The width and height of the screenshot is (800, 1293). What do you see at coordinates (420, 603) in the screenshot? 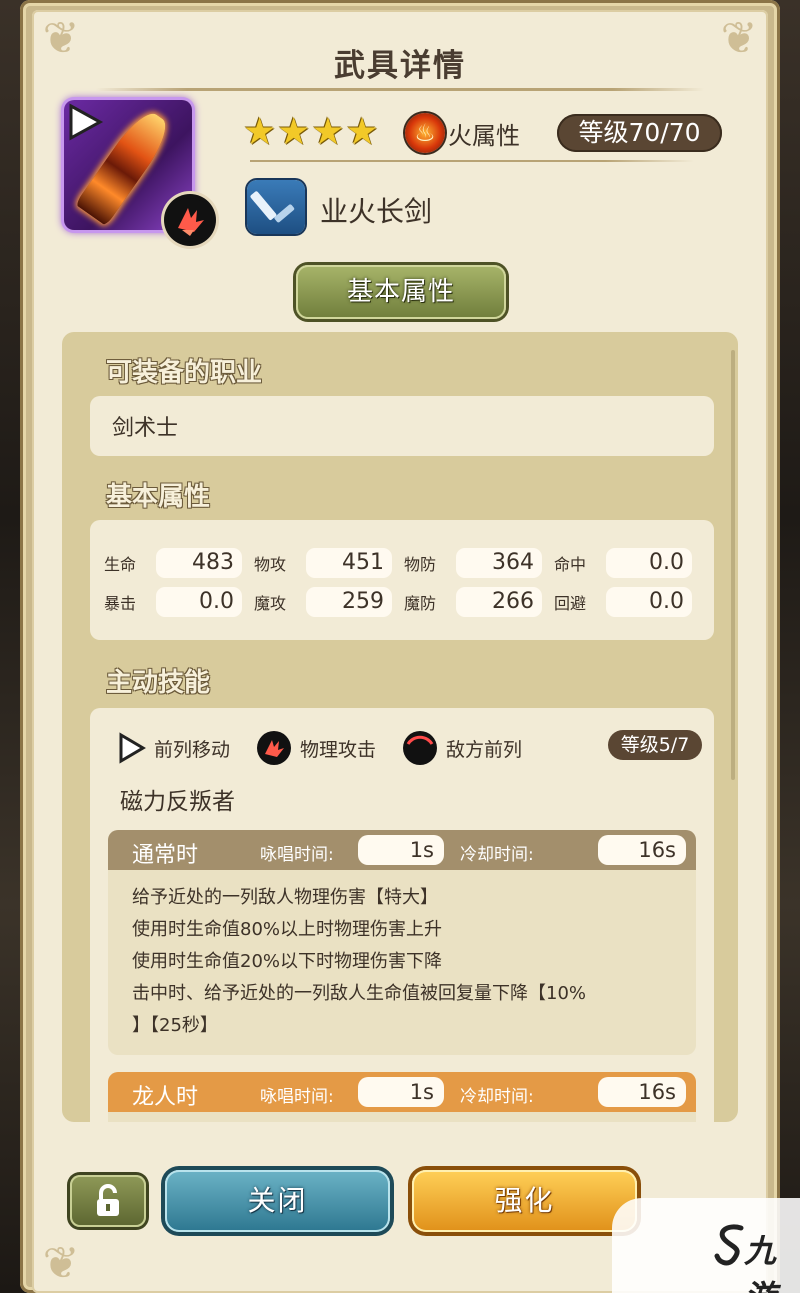
I see `stat-label: 魔防` at bounding box center [420, 603].